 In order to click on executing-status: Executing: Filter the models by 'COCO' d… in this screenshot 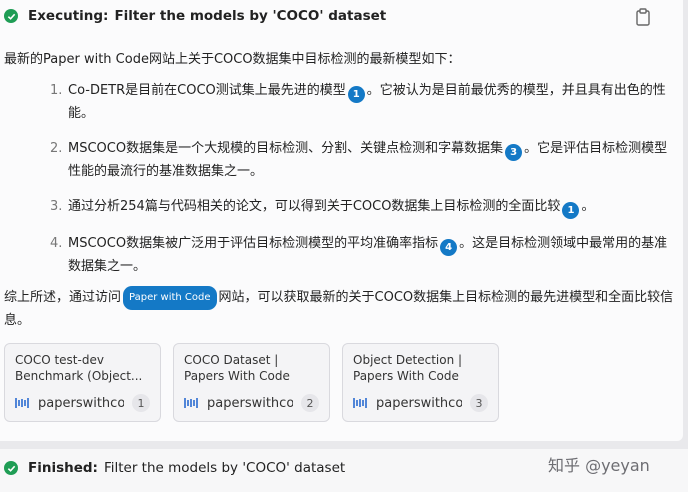, I will do `click(195, 16)`.